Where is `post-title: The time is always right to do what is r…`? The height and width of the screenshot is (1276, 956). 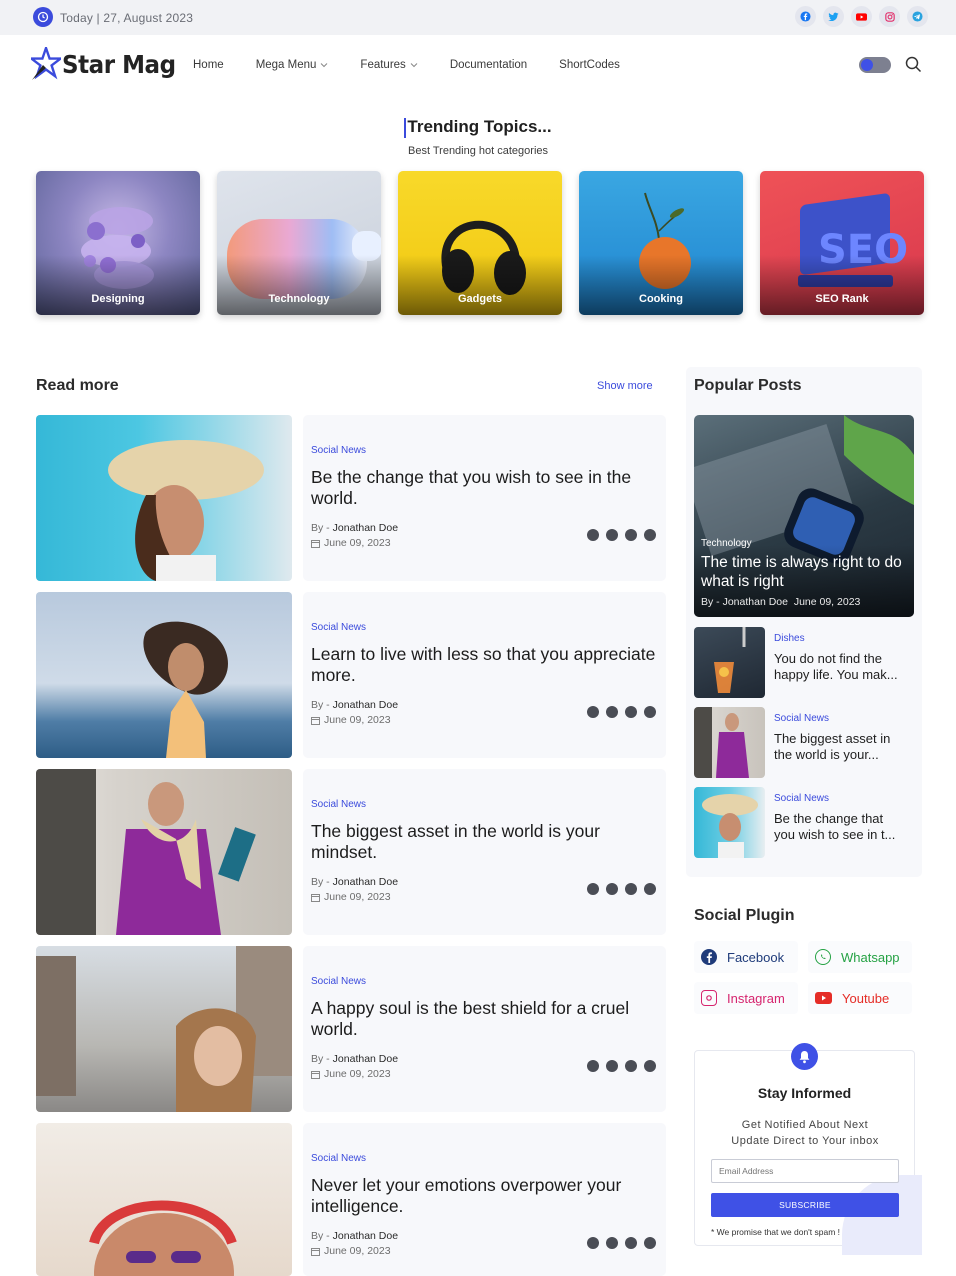 post-title: The time is always right to do what is r… is located at coordinates (803, 572).